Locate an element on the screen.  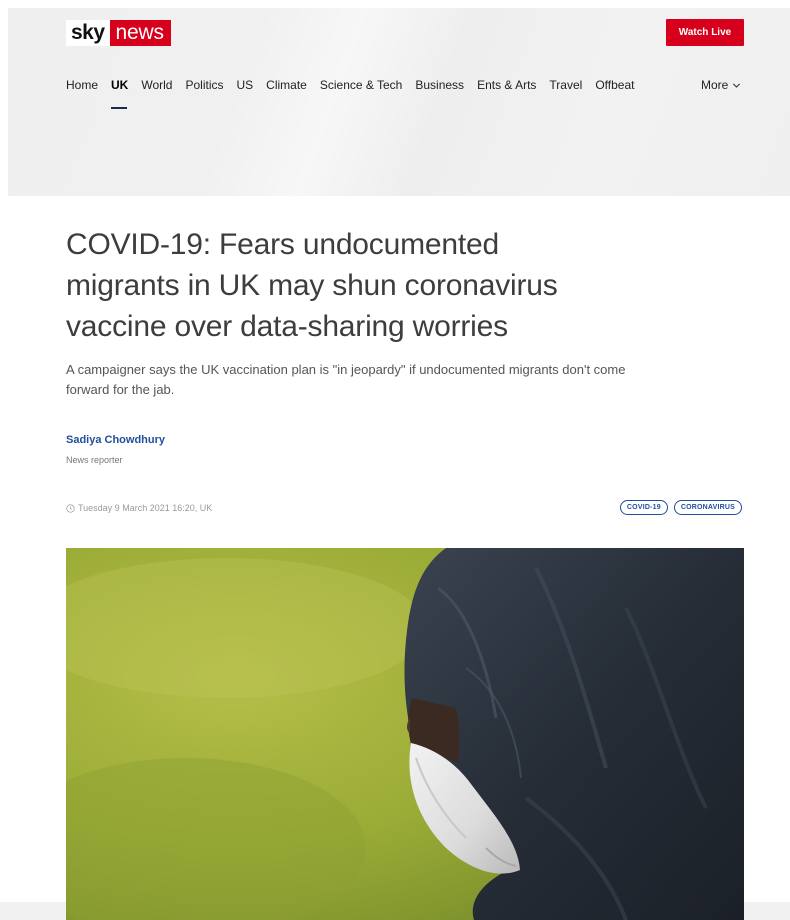
clock-icon is located at coordinates (70, 508).